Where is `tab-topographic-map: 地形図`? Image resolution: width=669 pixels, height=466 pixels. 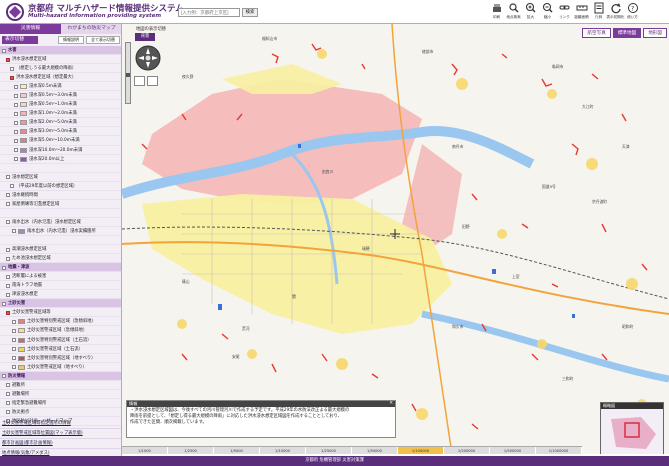 tab-topographic-map: 地形図 is located at coordinates (655, 33).